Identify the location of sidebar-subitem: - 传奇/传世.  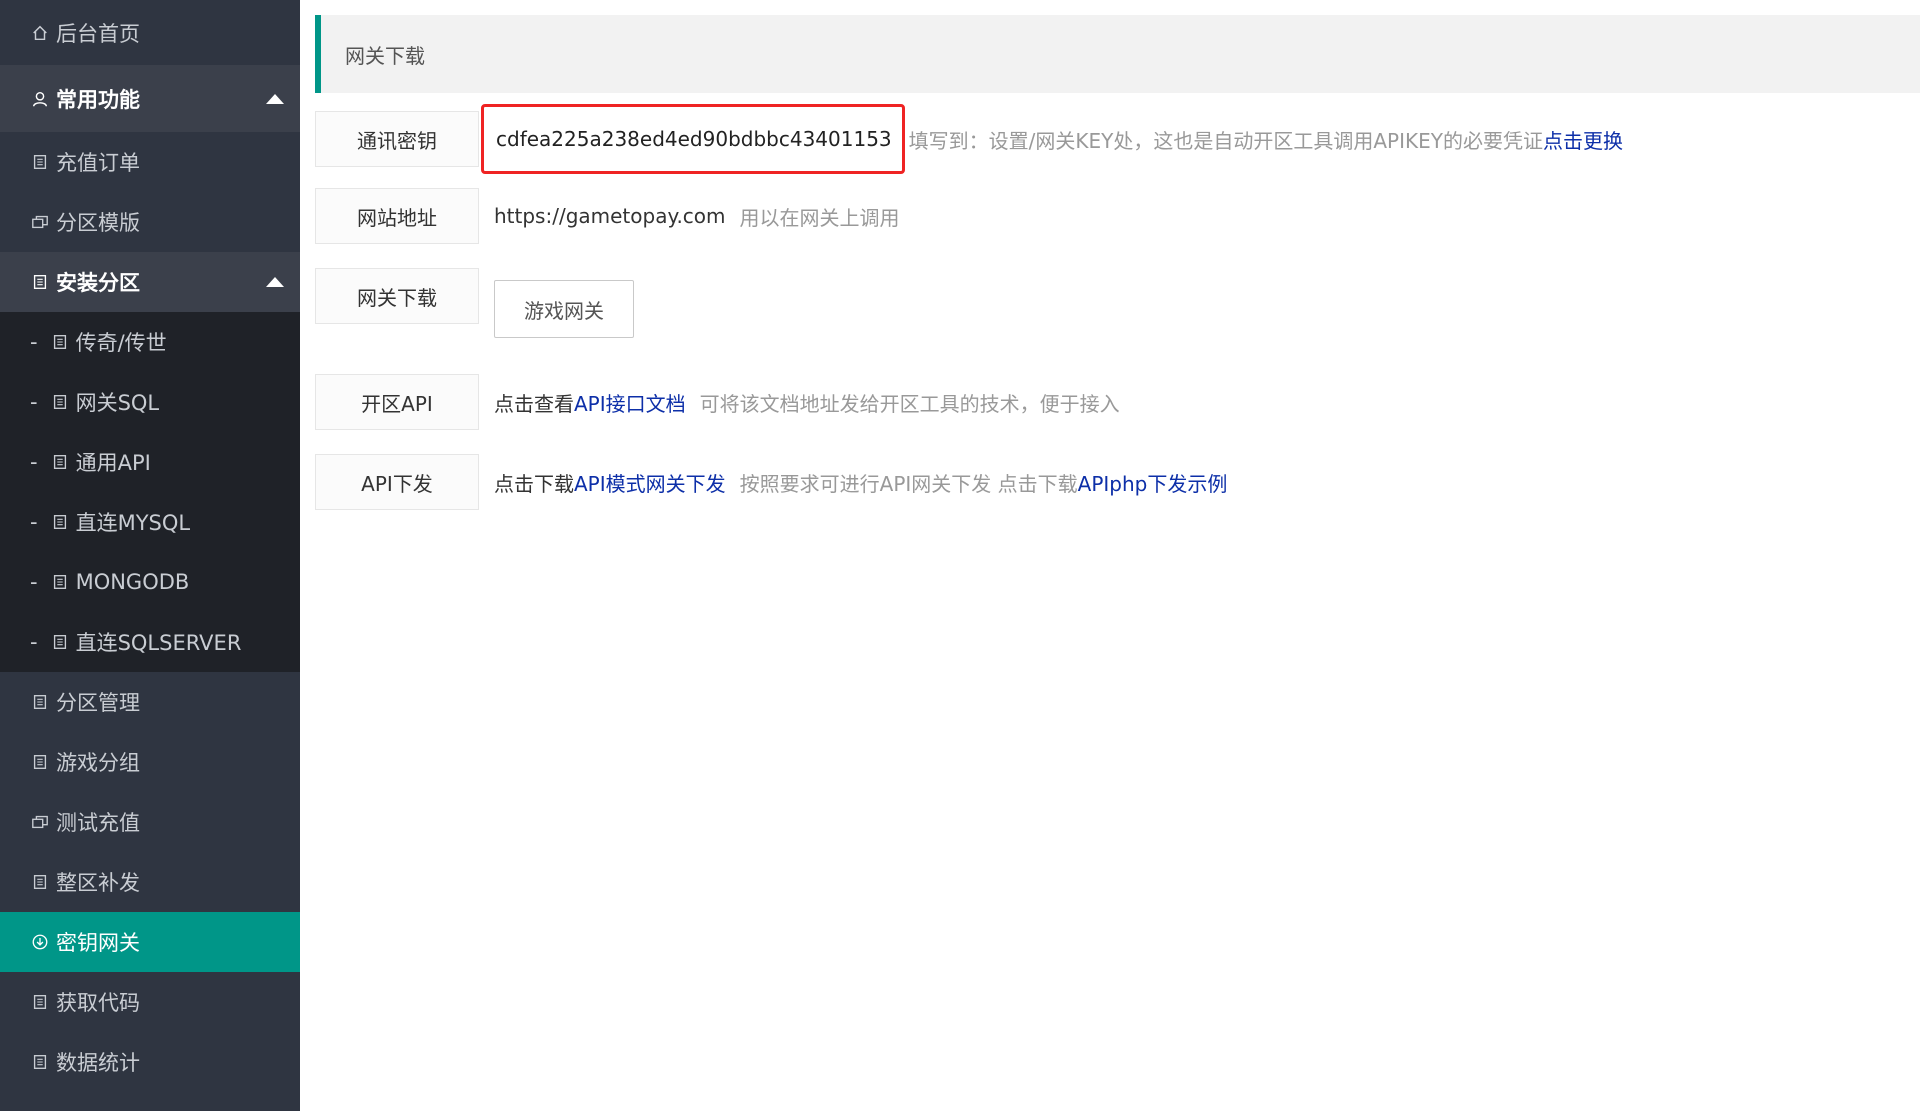
(150, 342).